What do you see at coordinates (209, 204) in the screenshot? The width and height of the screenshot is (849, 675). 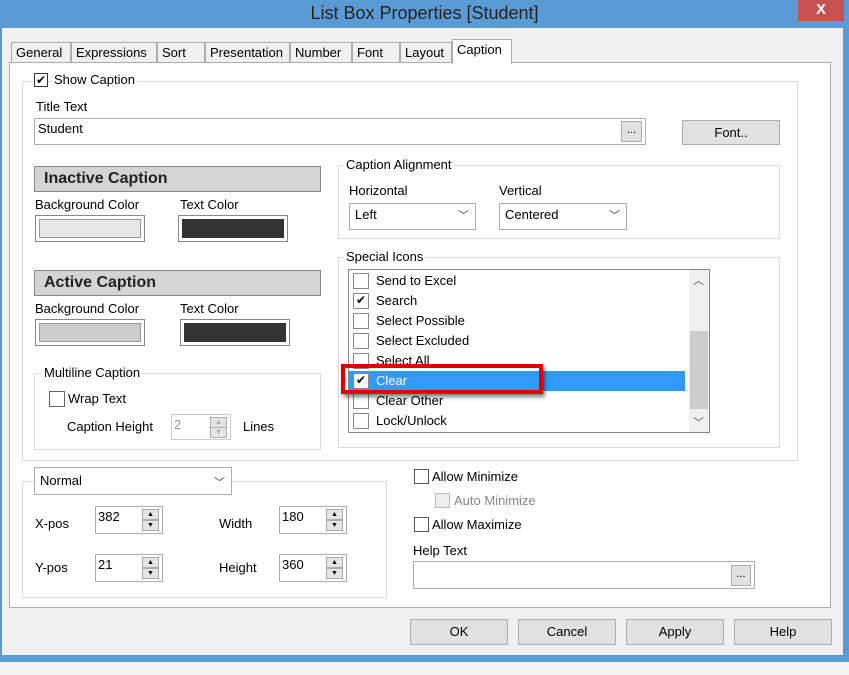 I see `inactive-text-label: Text Color` at bounding box center [209, 204].